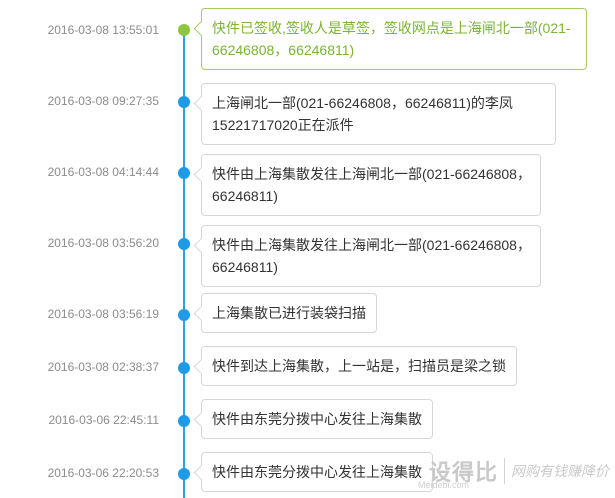 This screenshot has width=615, height=498. Describe the element at coordinates (103, 101) in the screenshot. I see `event-time: 2016-03-08 09:27:35` at that location.